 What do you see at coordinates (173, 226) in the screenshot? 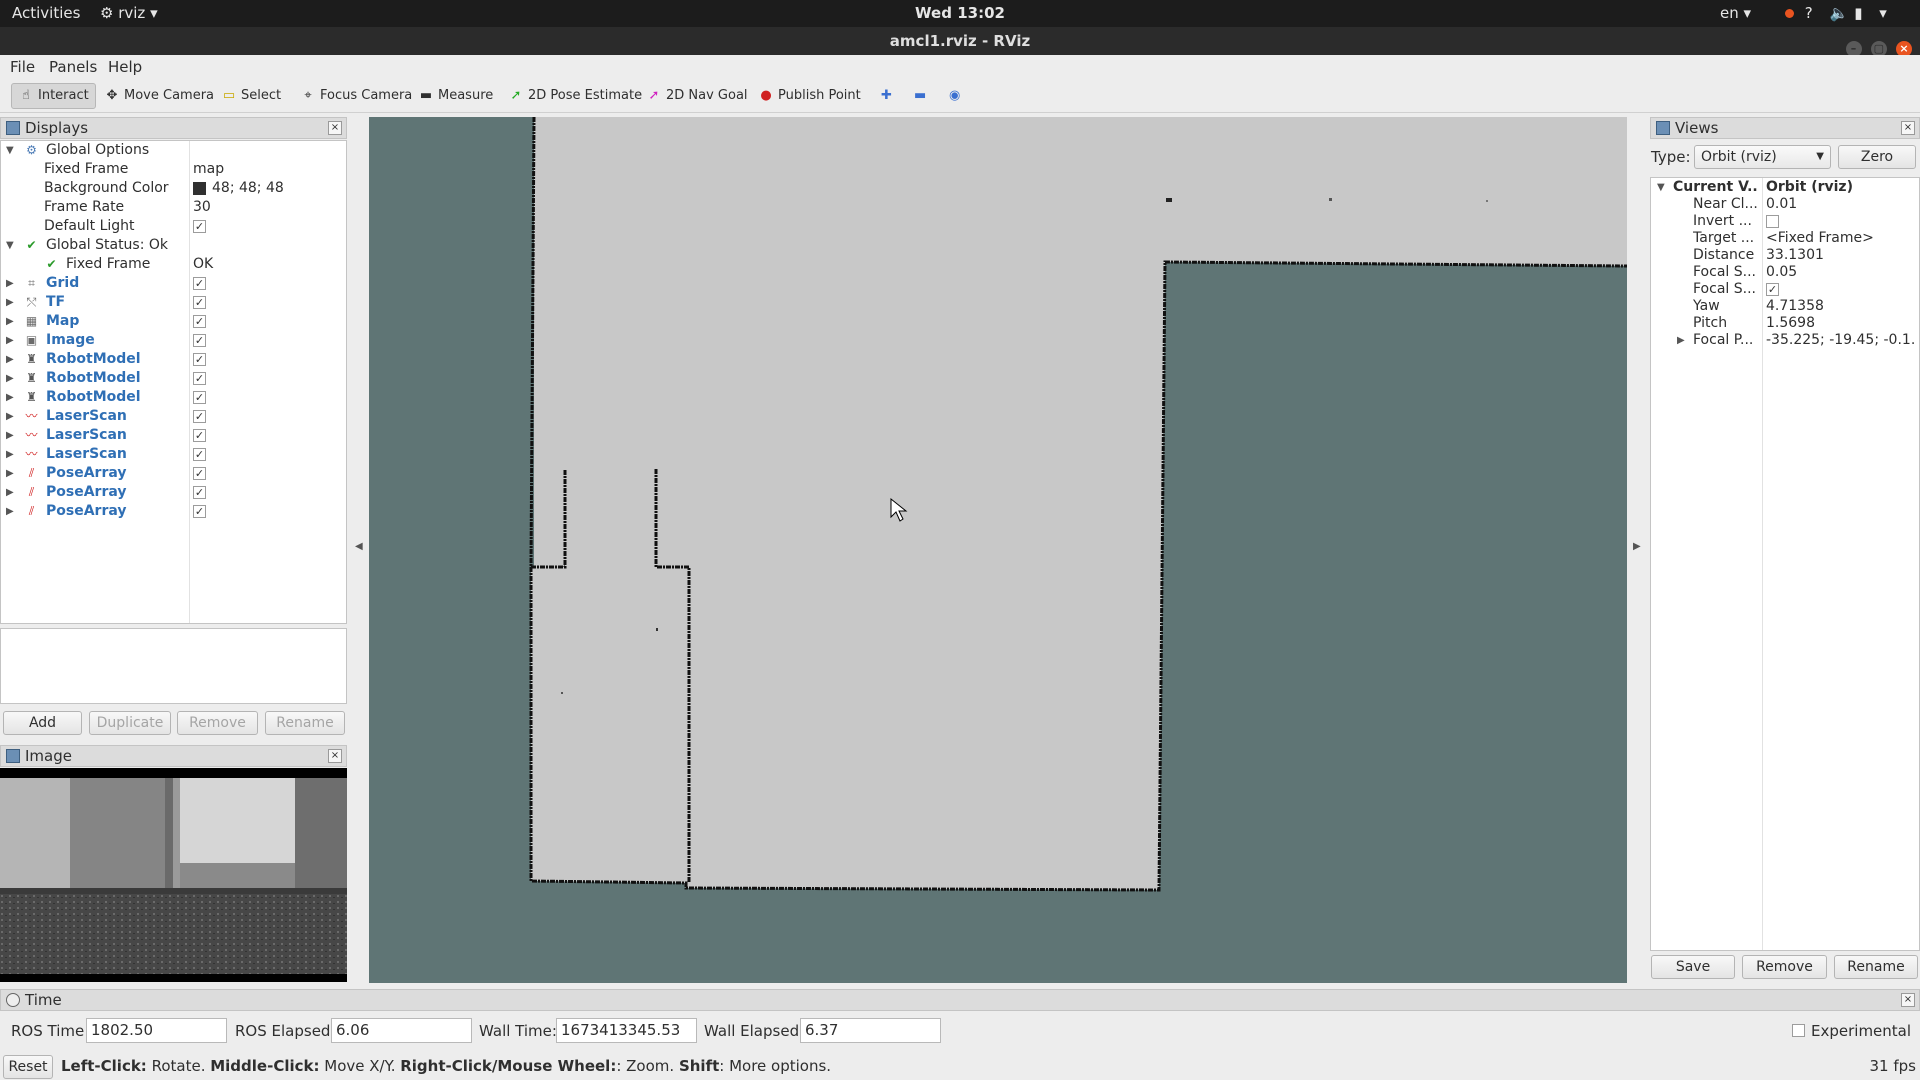
I see `tree-row-default-light: Default Light ✓` at bounding box center [173, 226].